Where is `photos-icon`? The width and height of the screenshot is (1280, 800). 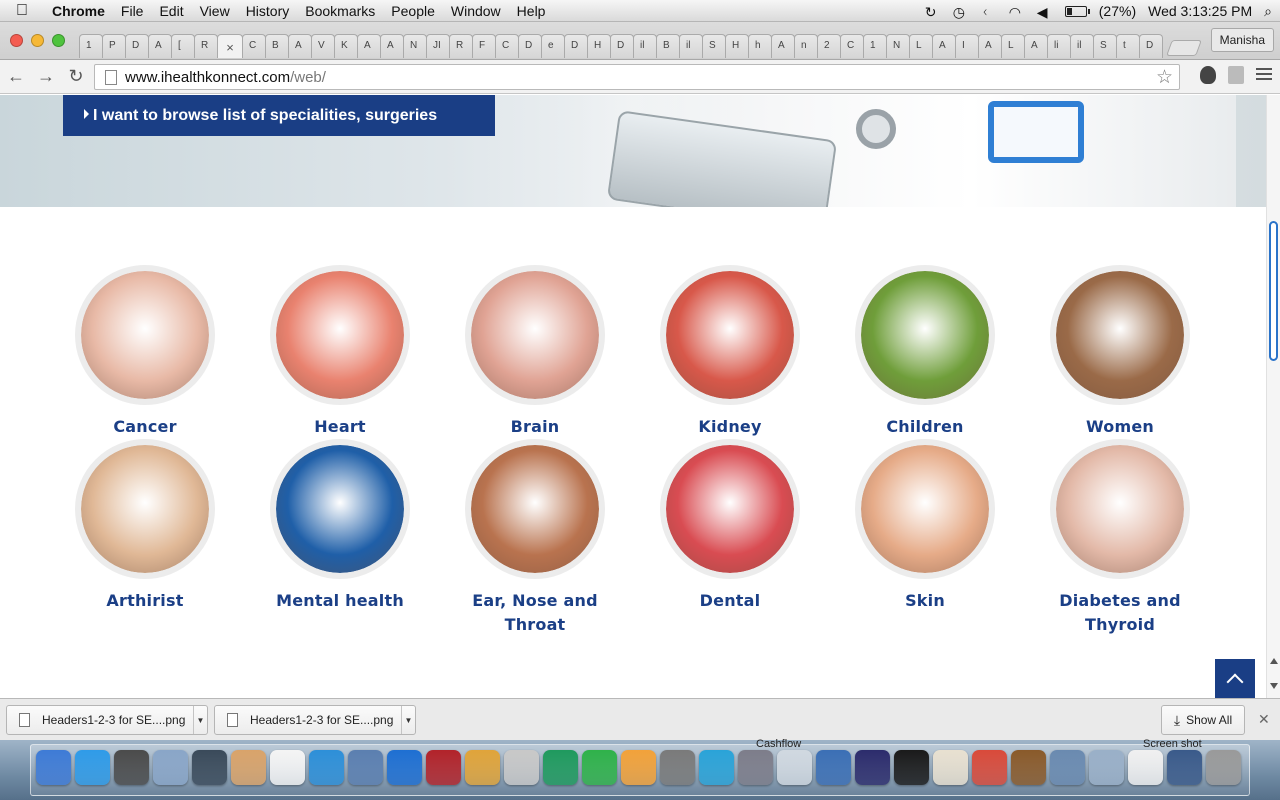 photos-icon is located at coordinates (365, 767).